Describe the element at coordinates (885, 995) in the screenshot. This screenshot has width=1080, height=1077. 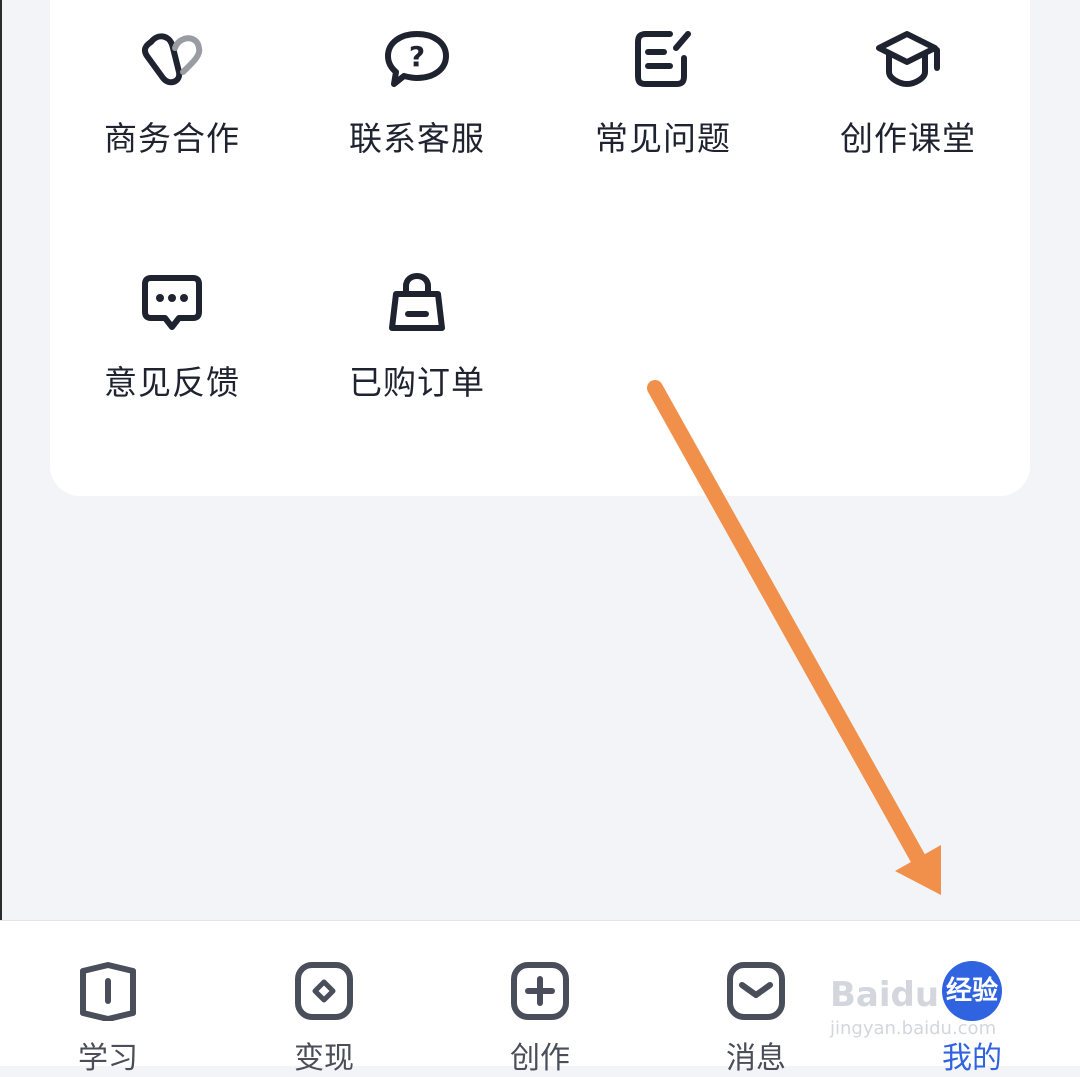
I see `baidu-watermark: Baidu` at that location.